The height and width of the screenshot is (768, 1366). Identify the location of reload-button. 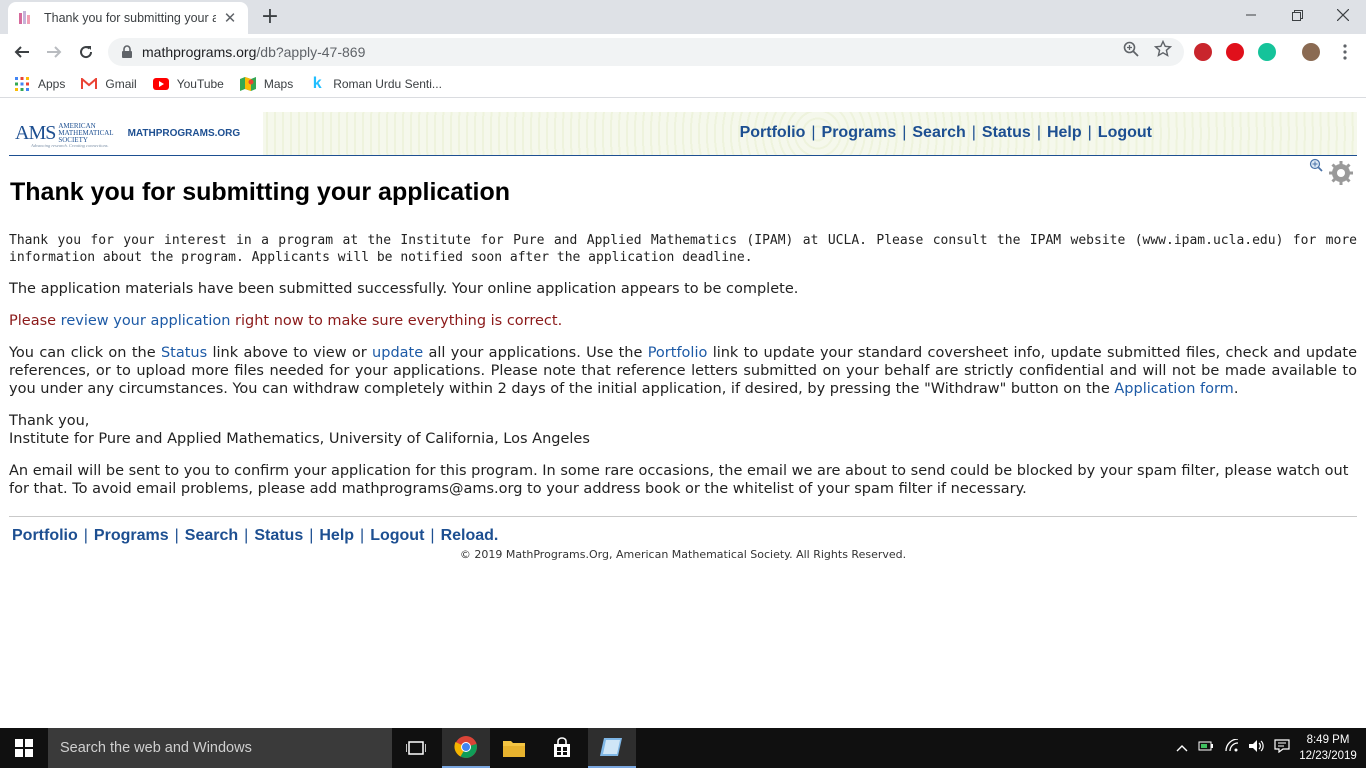
(86, 52).